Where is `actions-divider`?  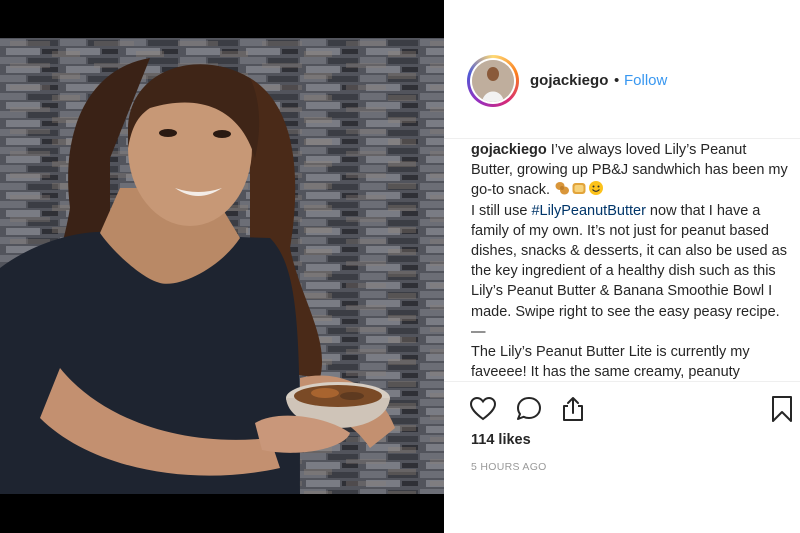 actions-divider is located at coordinates (622, 381).